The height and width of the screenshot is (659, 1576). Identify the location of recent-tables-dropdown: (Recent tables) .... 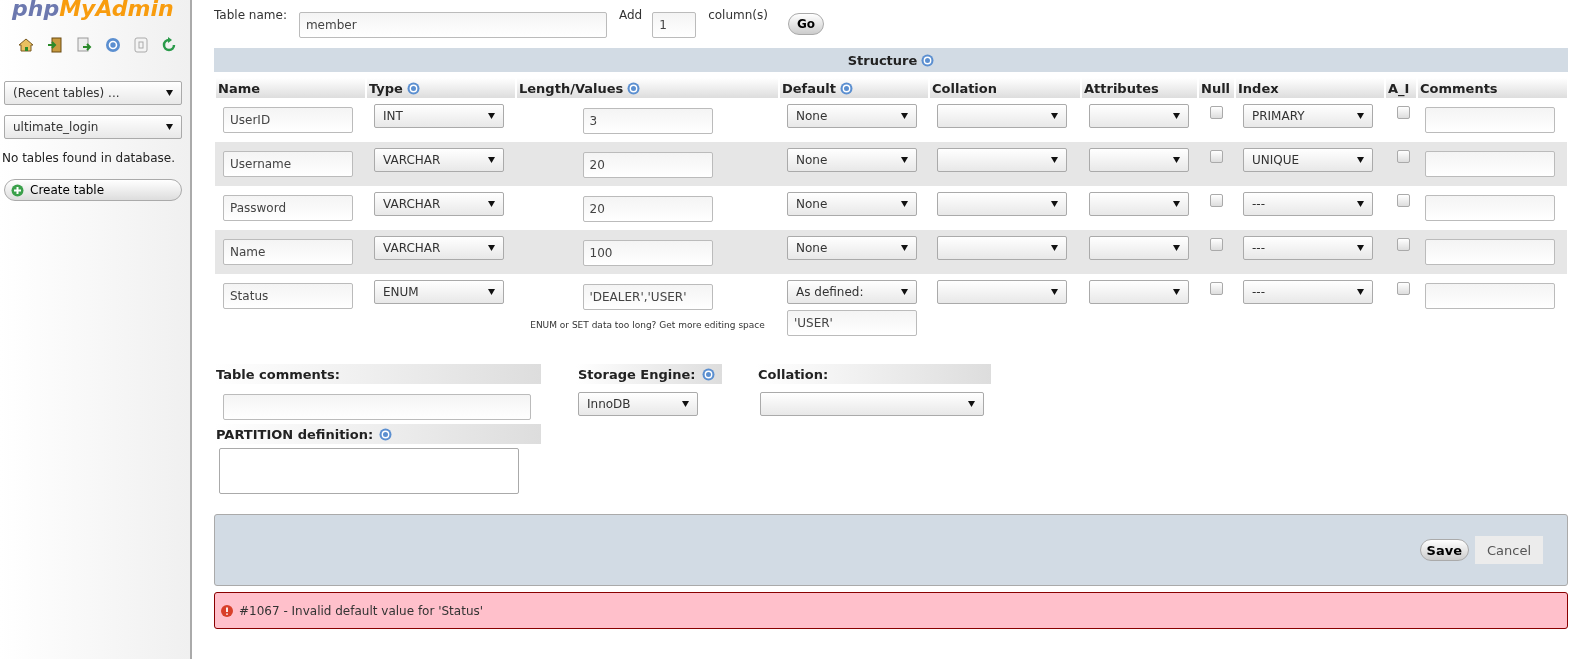
(93, 93).